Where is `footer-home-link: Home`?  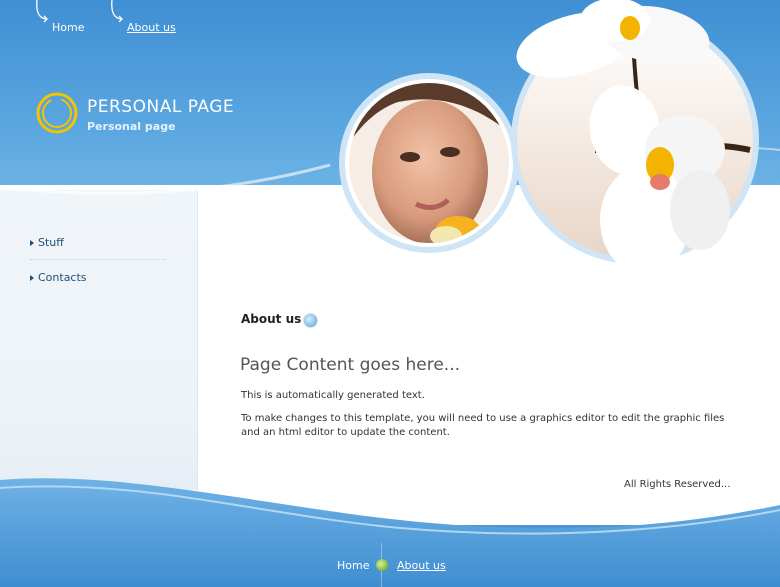 footer-home-link: Home is located at coordinates (353, 565).